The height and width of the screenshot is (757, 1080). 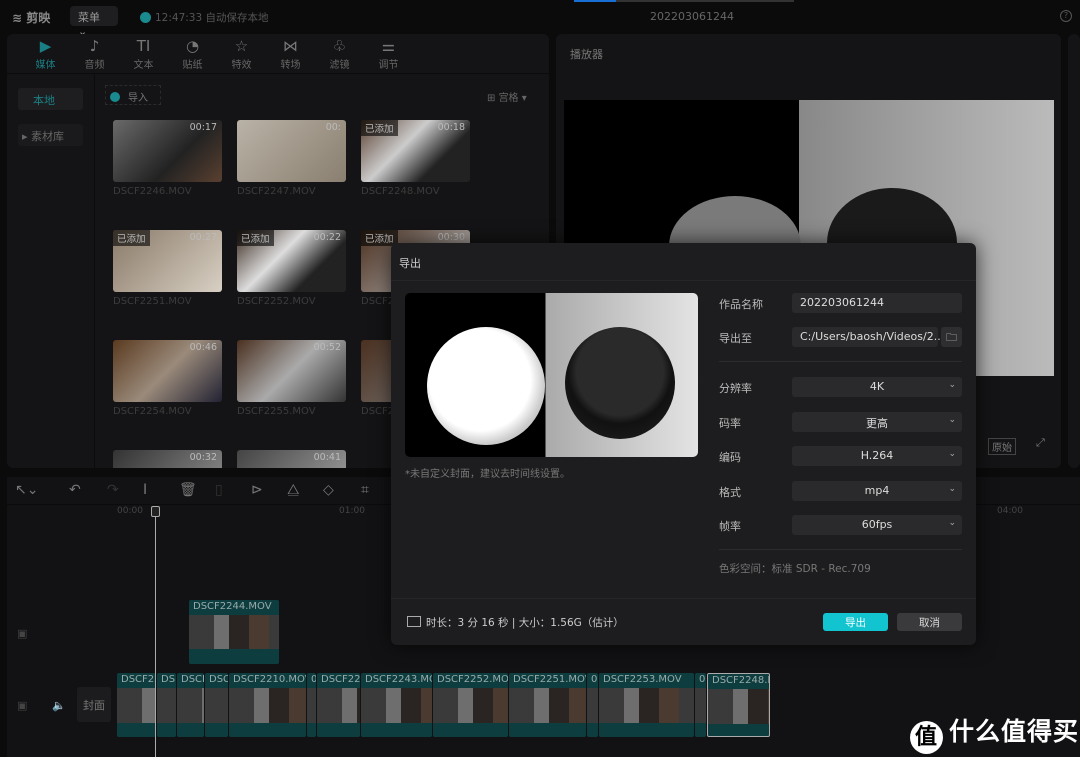 I want to click on cover-button: 封面, so click(x=94, y=704).